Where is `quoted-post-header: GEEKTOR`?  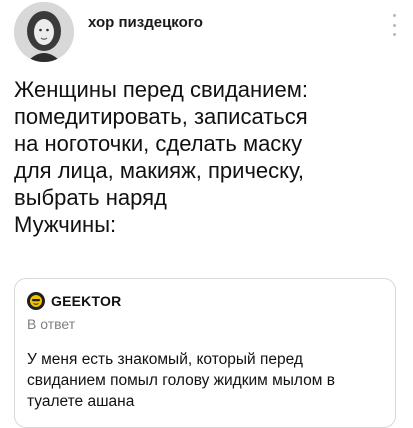 quoted-post-header: GEEKTOR is located at coordinates (74, 301).